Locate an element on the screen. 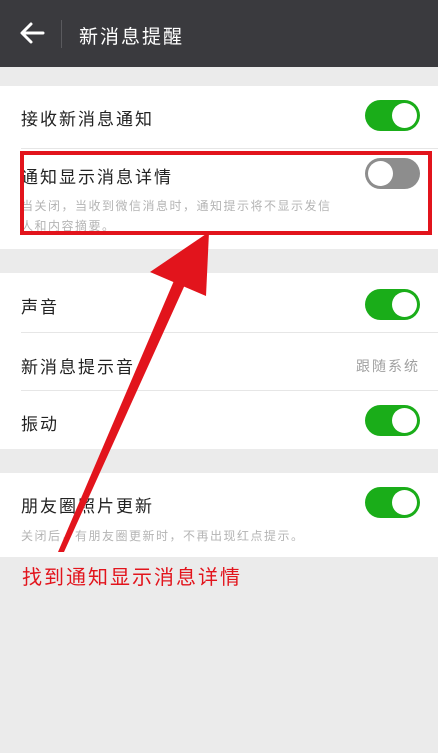  receive-notifications-toggle is located at coordinates (392, 115).